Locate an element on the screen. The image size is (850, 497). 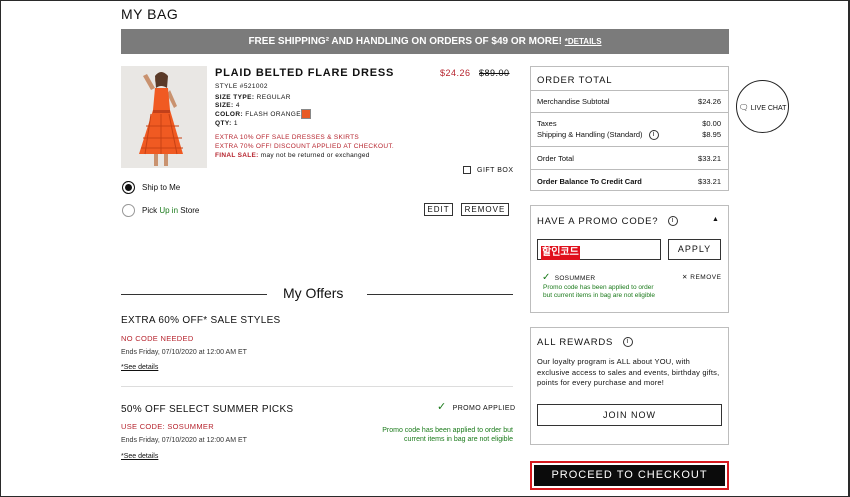
promo-code-title: HAVE A PROMO CODE? i is located at coordinates (607, 221).